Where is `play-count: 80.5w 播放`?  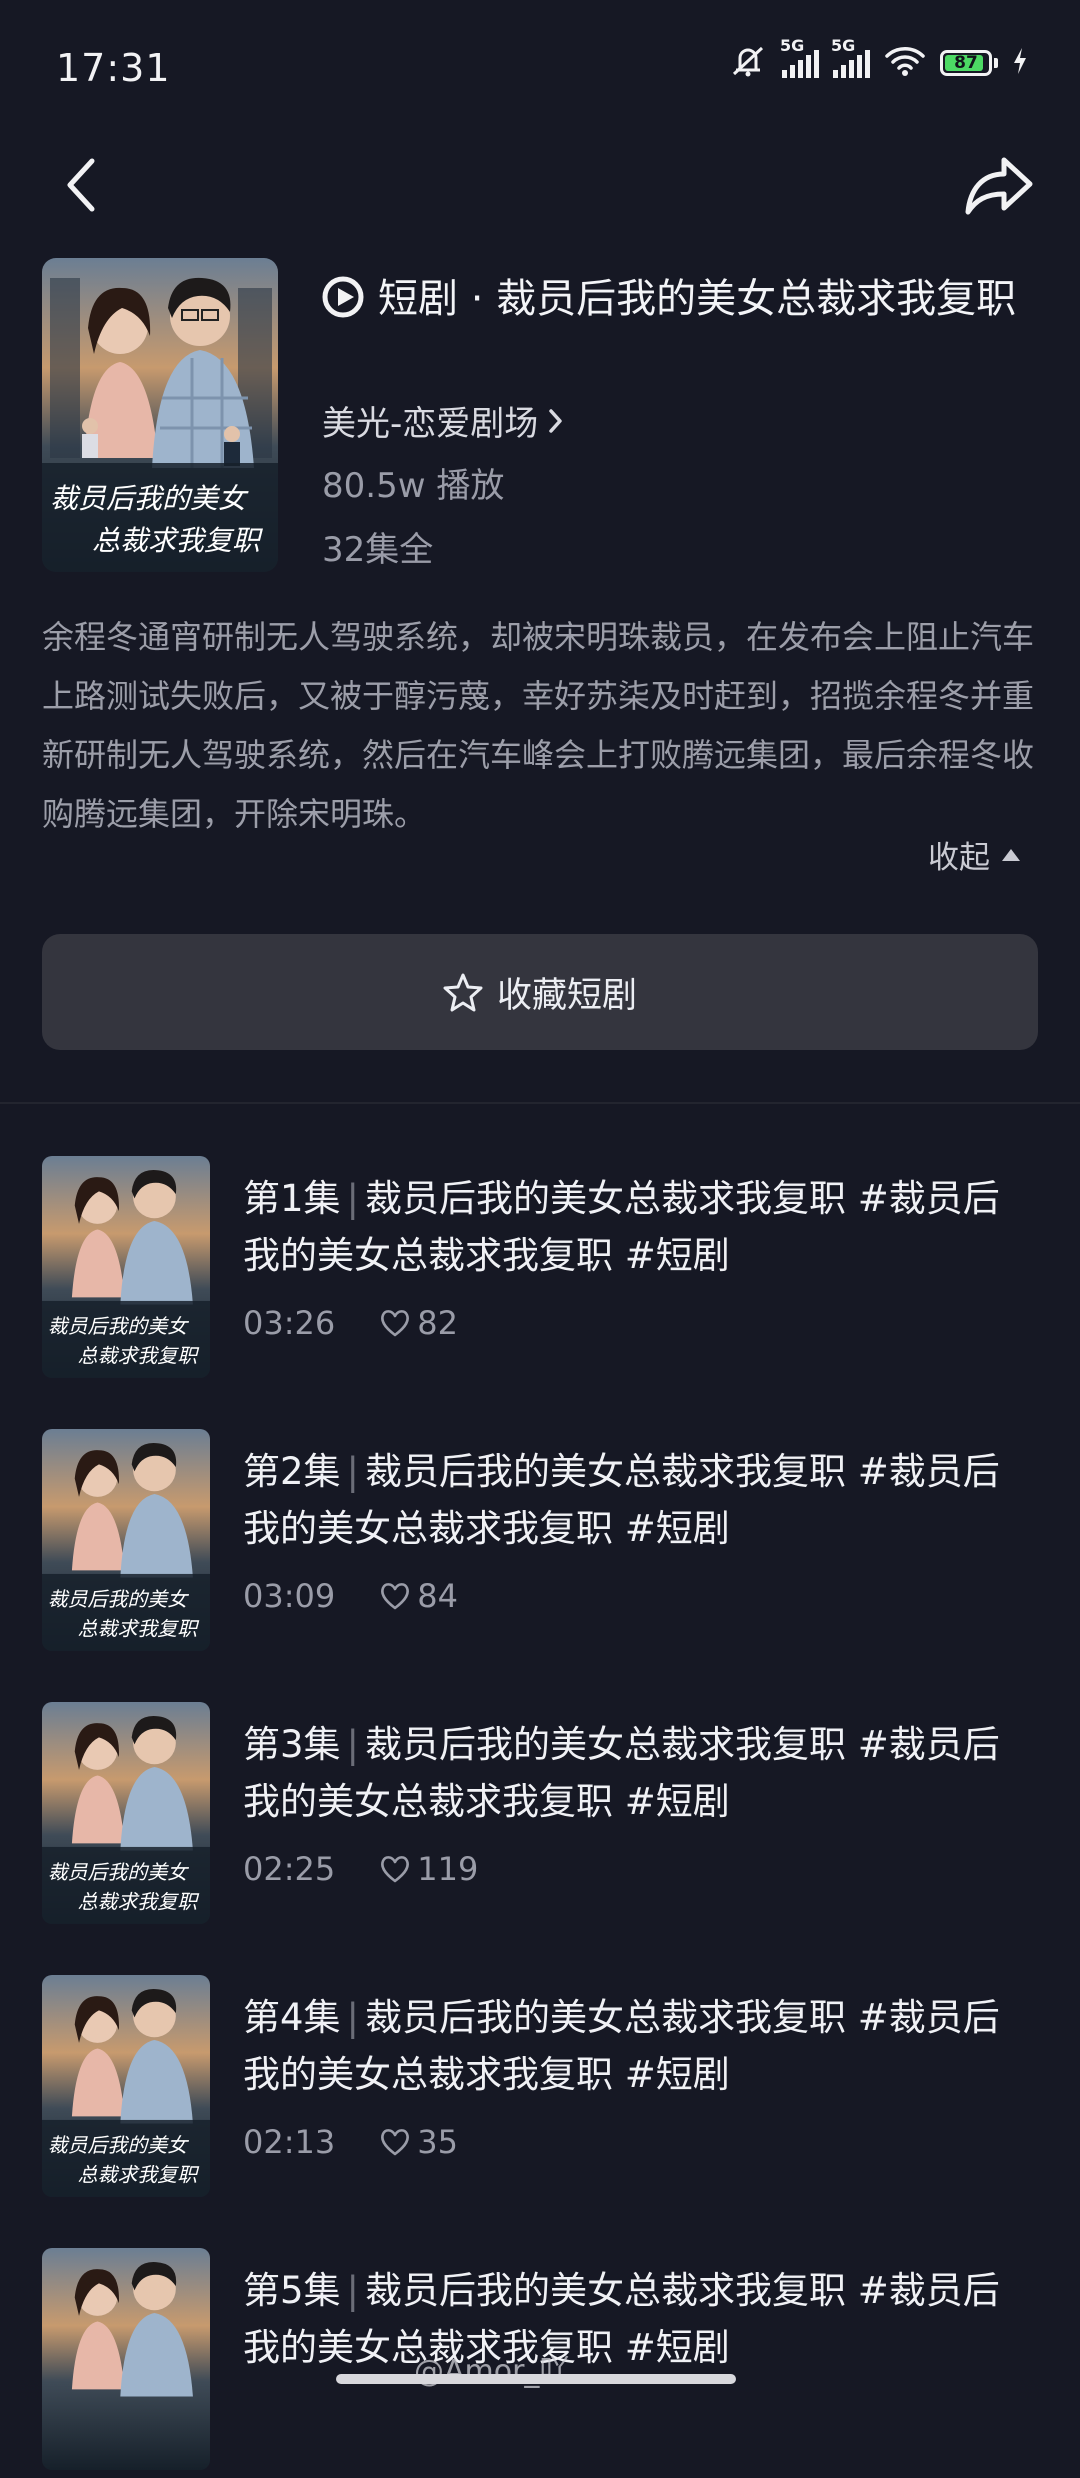
play-count: 80.5w 播放 is located at coordinates (413, 486).